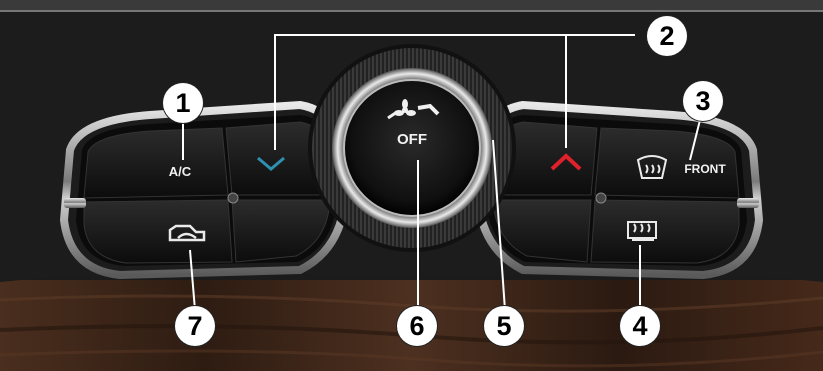 The width and height of the screenshot is (823, 371). I want to click on temp-up-button, so click(544, 159).